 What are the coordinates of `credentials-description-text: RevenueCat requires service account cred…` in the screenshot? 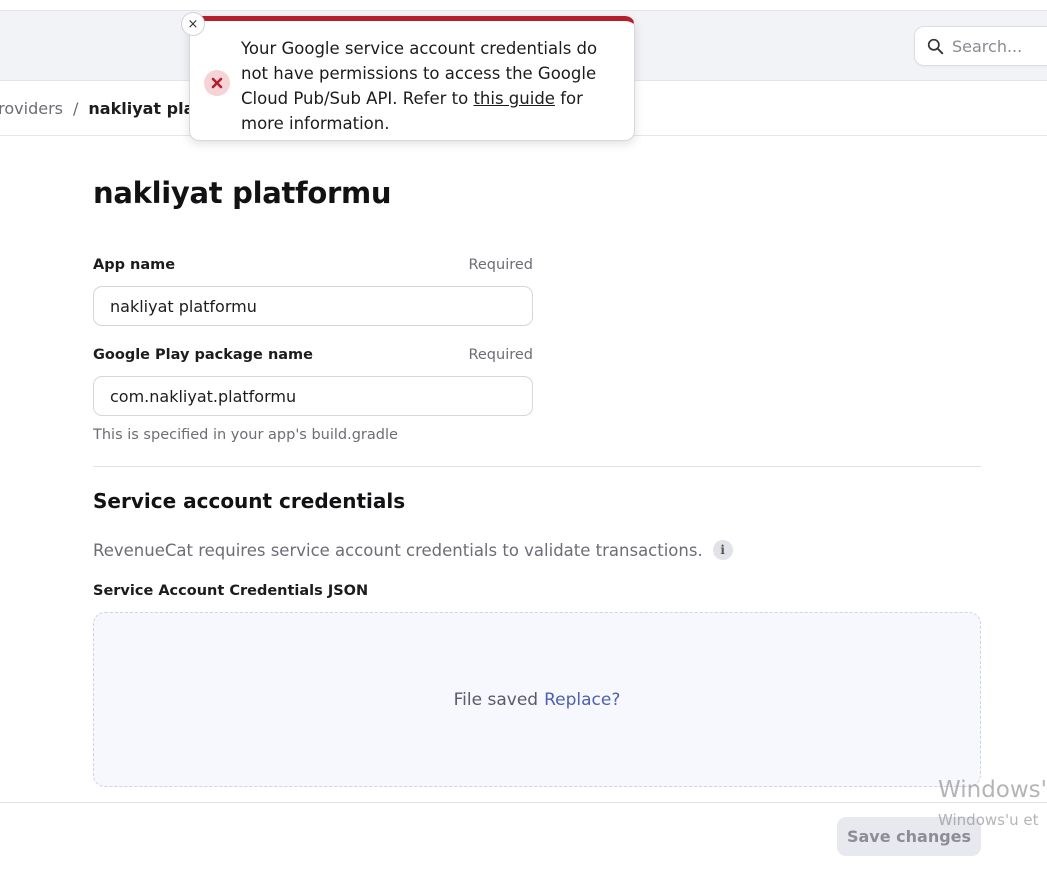 It's located at (398, 550).